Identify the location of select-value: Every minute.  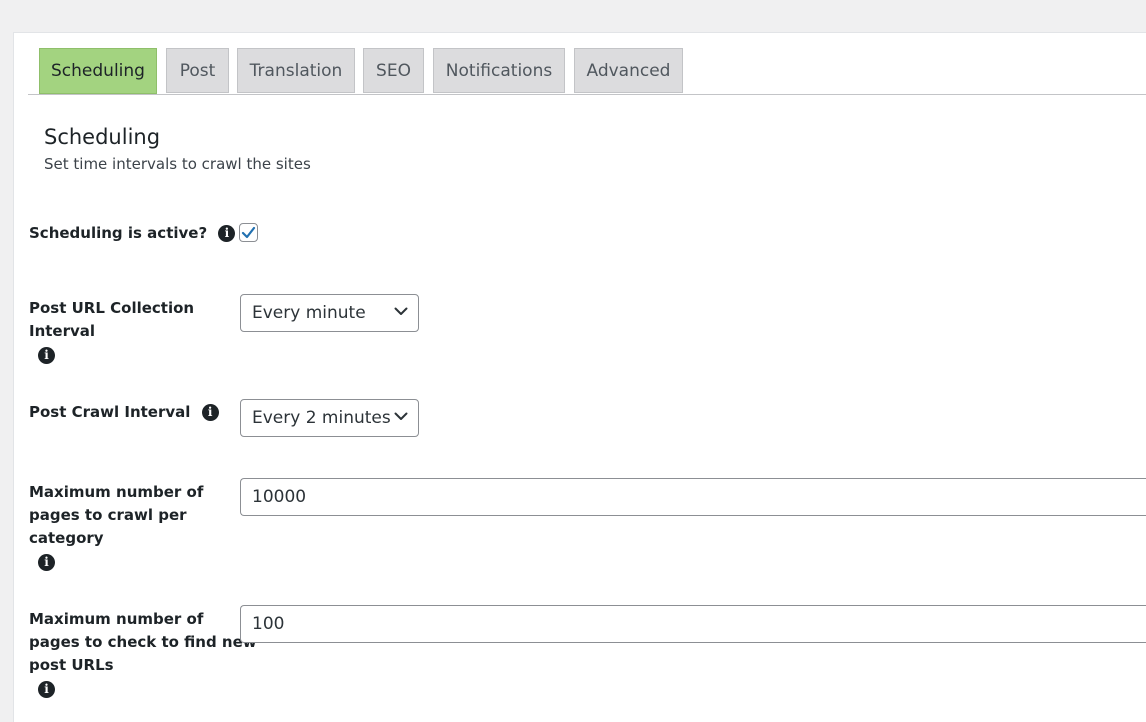
(309, 313).